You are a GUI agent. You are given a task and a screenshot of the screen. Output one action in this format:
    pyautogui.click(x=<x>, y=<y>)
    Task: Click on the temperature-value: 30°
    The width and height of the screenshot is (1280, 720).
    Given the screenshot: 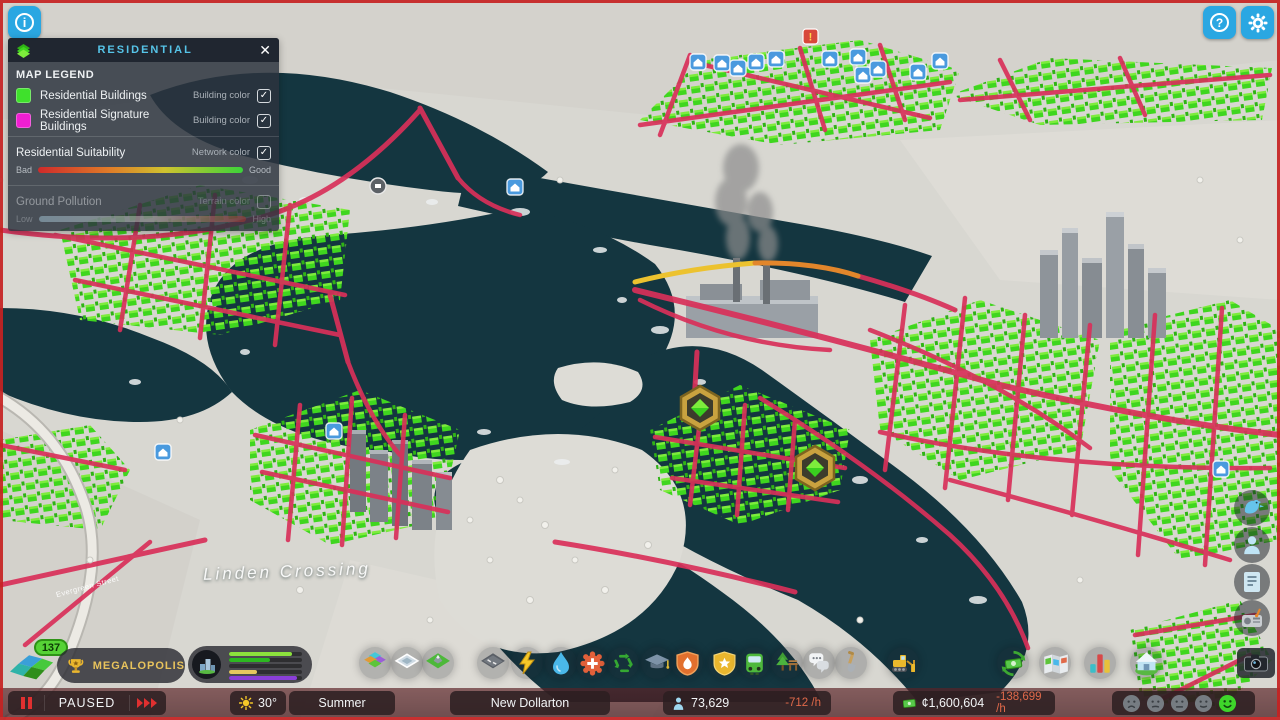 What is the action you would take?
    pyautogui.click(x=267, y=703)
    